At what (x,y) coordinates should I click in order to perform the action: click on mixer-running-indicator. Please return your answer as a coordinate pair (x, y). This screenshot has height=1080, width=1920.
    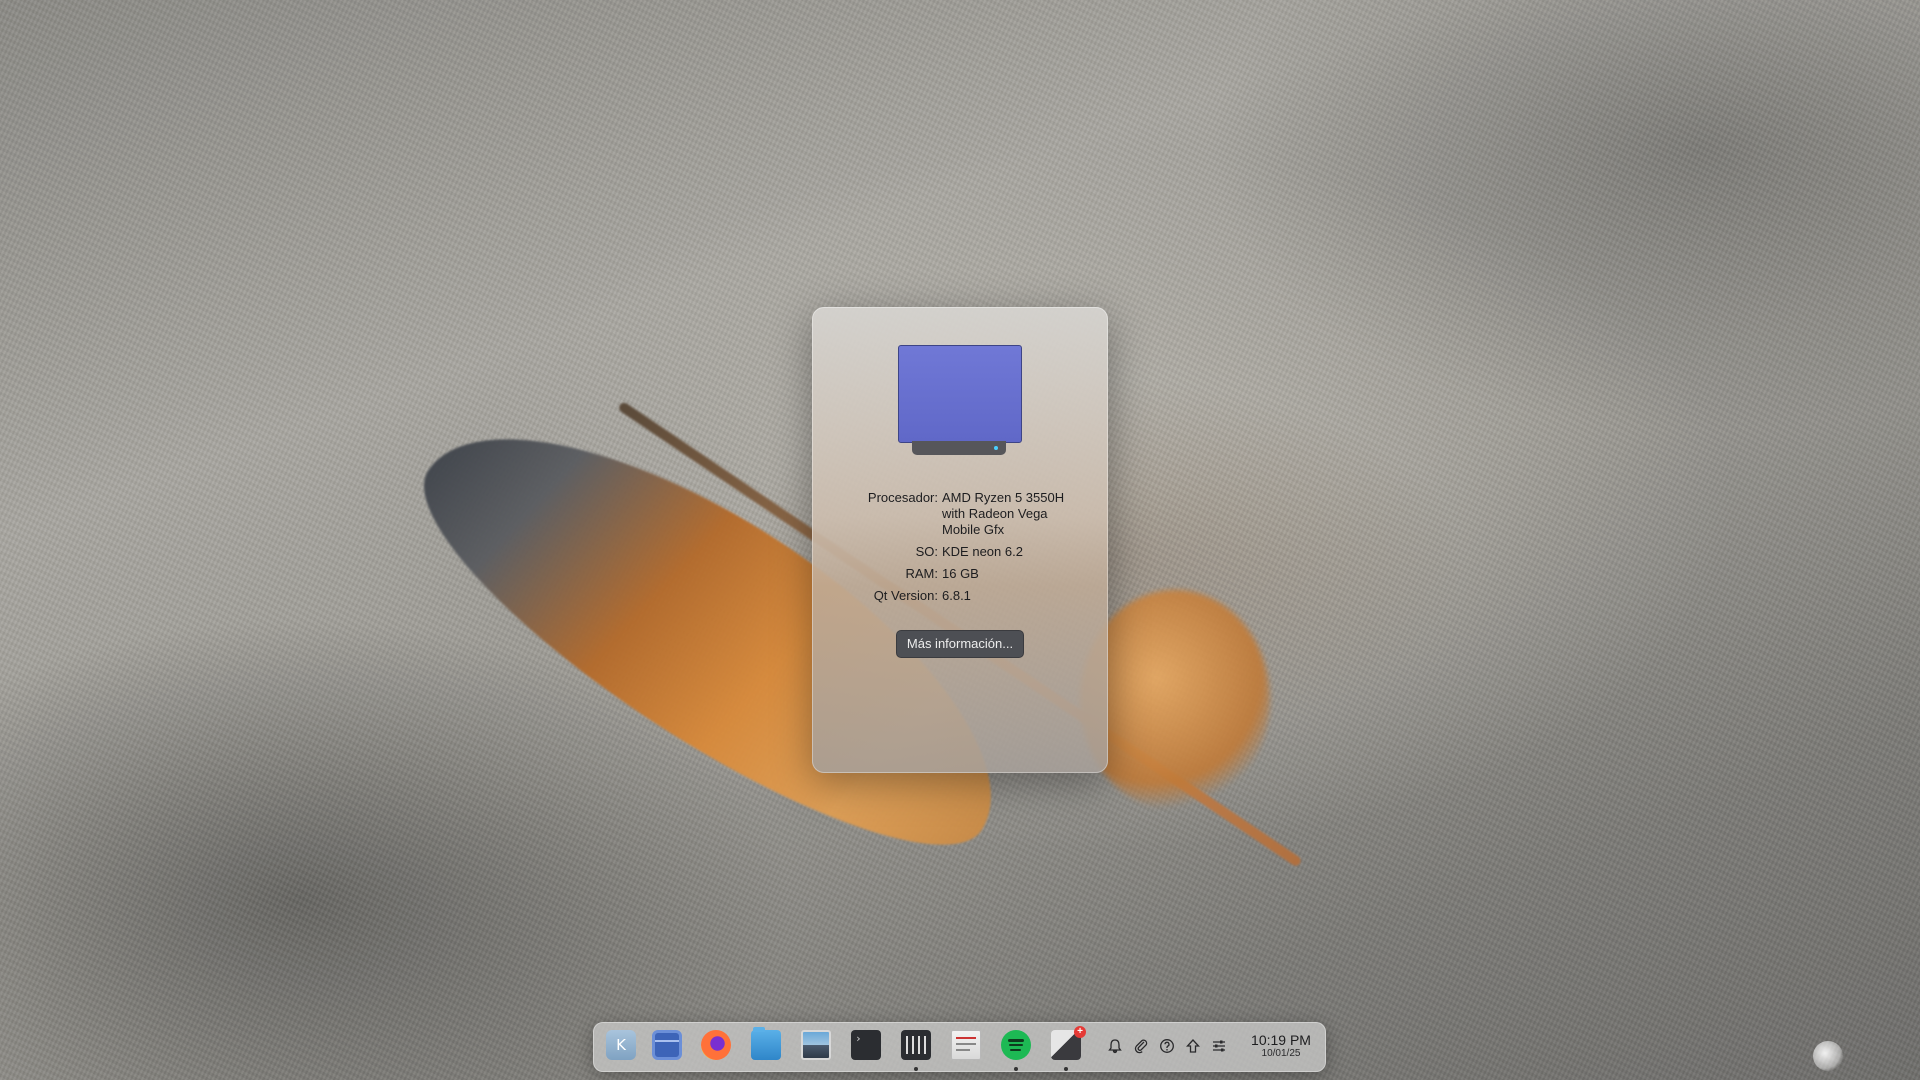
    Looking at the image, I should click on (916, 1069).